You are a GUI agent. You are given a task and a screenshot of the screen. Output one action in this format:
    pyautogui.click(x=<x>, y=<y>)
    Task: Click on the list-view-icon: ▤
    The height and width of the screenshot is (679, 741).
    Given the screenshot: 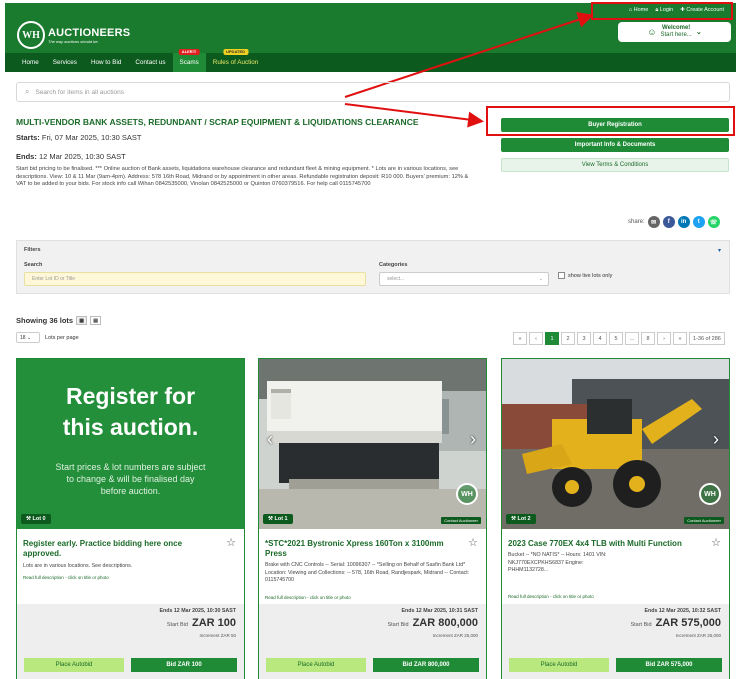 What is the action you would take?
    pyautogui.click(x=96, y=320)
    